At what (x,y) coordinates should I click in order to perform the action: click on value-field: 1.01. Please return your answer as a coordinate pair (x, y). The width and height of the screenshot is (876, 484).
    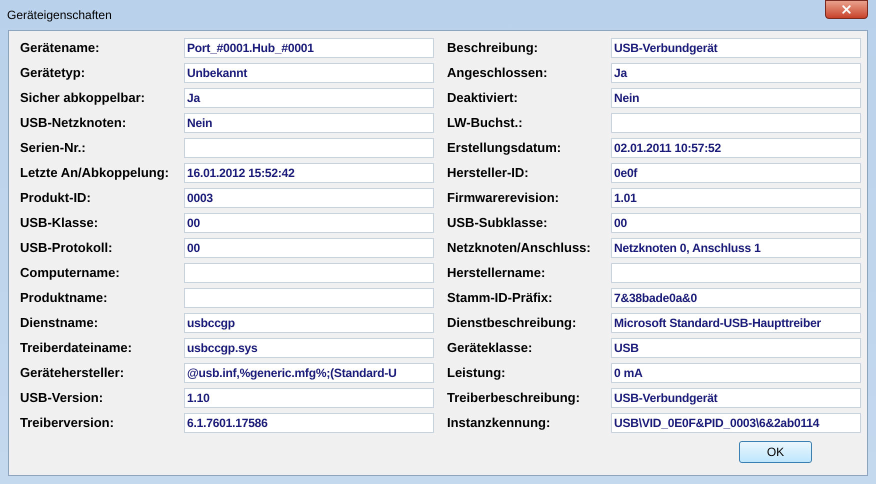
    Looking at the image, I should click on (736, 198).